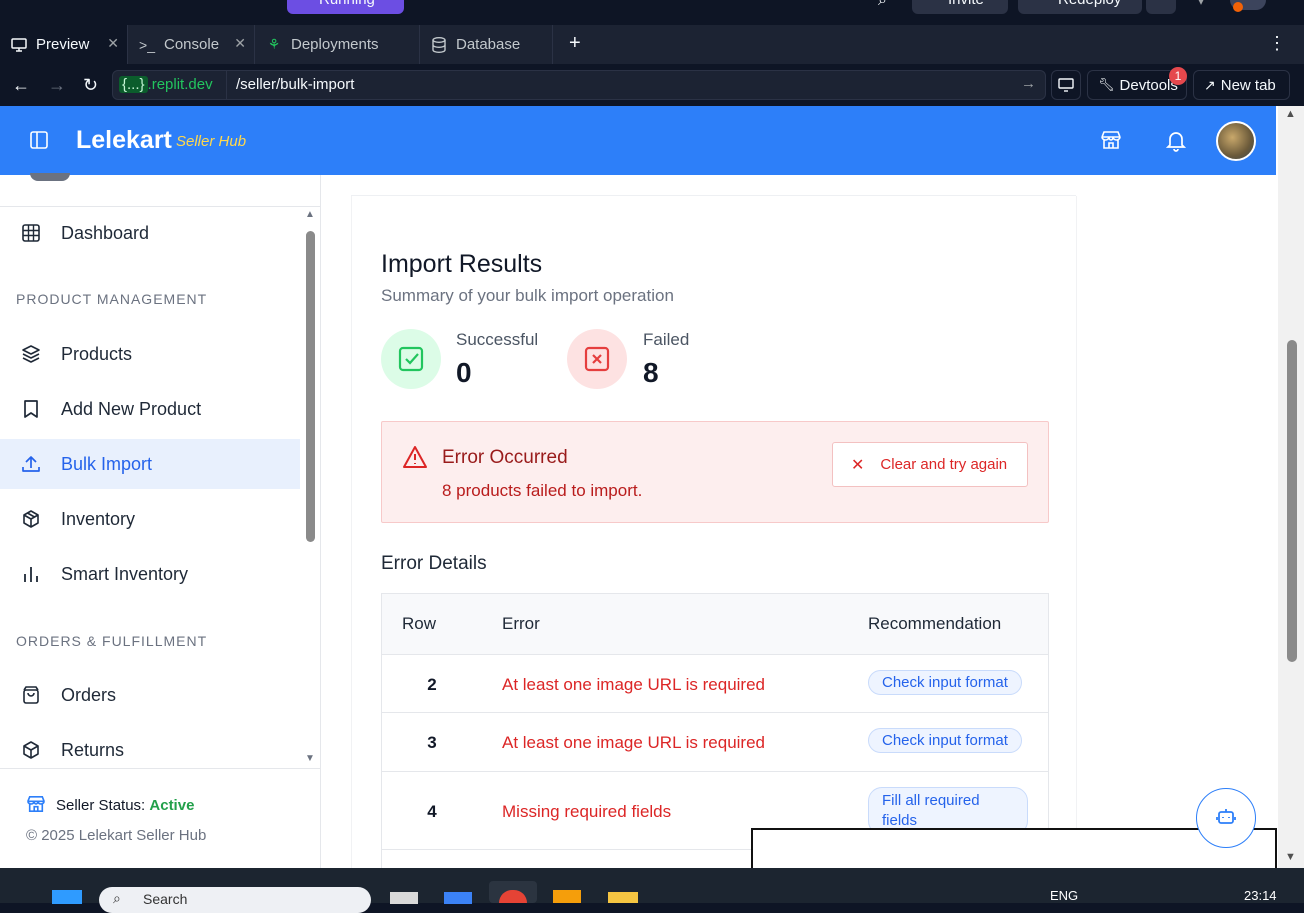 The image size is (1304, 913). What do you see at coordinates (960, 7) in the screenshot?
I see `invite-button: Invite` at bounding box center [960, 7].